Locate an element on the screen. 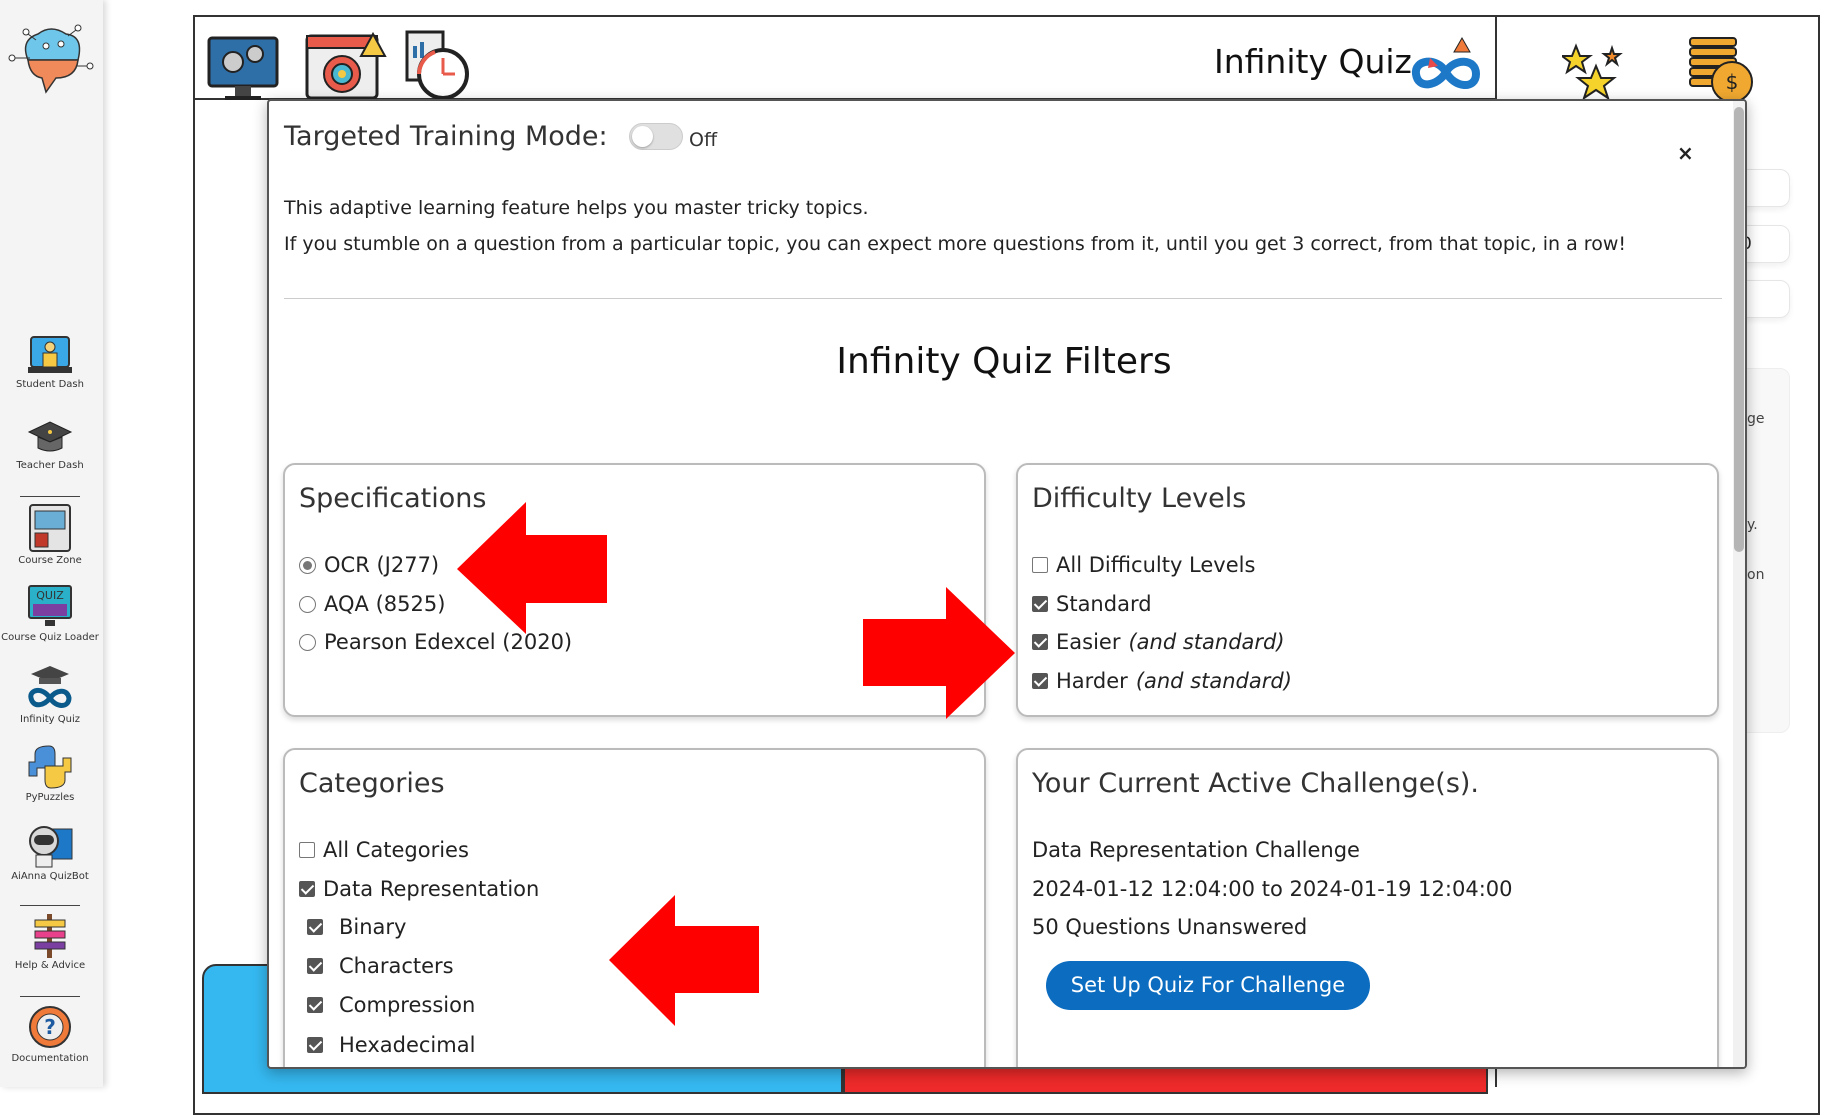 The height and width of the screenshot is (1115, 1832). filters-title: Infinity Quiz Filters is located at coordinates (1004, 361).